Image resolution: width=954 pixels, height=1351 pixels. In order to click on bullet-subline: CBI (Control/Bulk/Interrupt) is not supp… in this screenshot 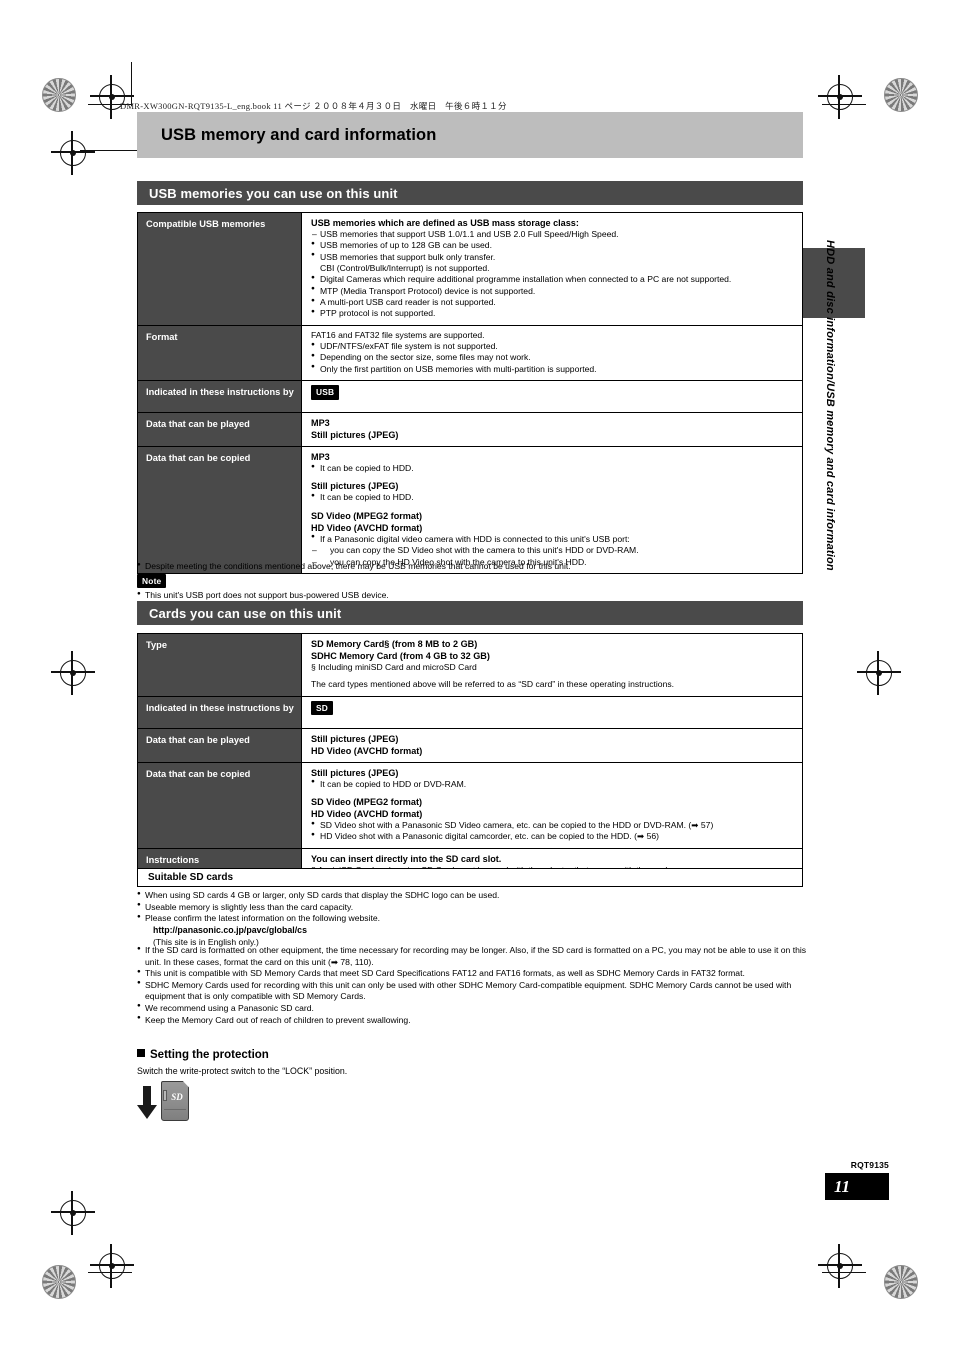, I will do `click(405, 268)`.